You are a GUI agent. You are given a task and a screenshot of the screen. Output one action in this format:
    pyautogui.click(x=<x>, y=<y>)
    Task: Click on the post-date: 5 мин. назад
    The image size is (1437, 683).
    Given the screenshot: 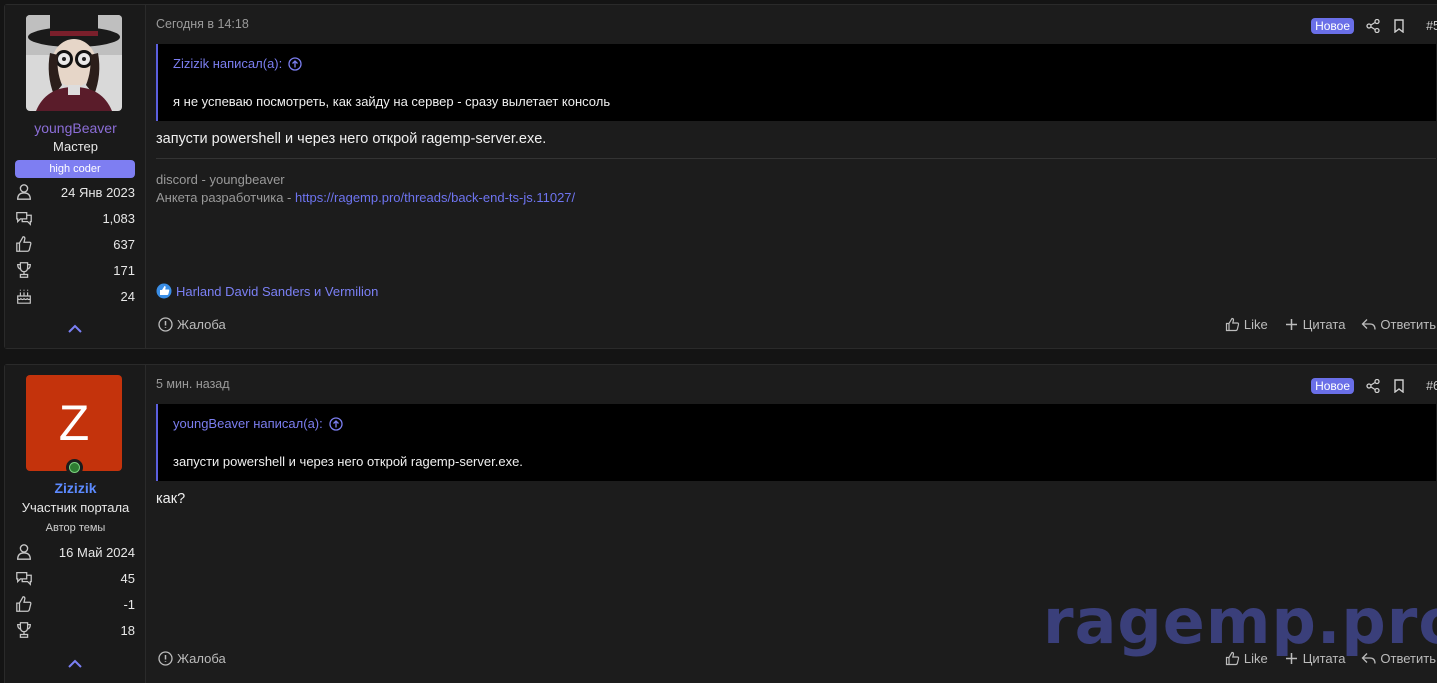 What is the action you would take?
    pyautogui.click(x=193, y=384)
    